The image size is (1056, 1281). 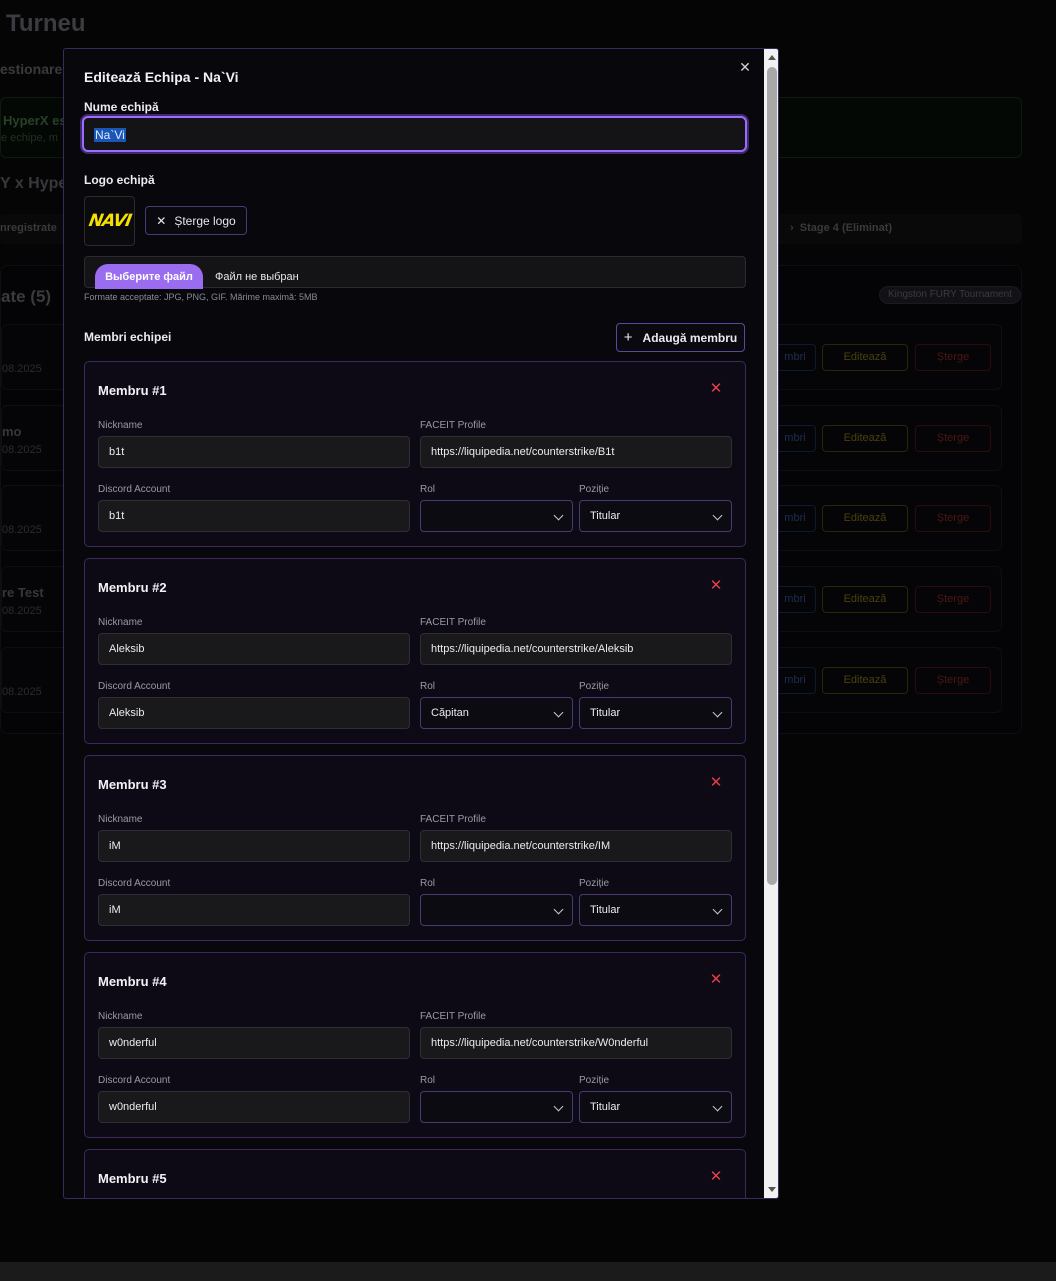 I want to click on tab-stage4-label: Stage 4 (Eliminat), so click(x=846, y=228).